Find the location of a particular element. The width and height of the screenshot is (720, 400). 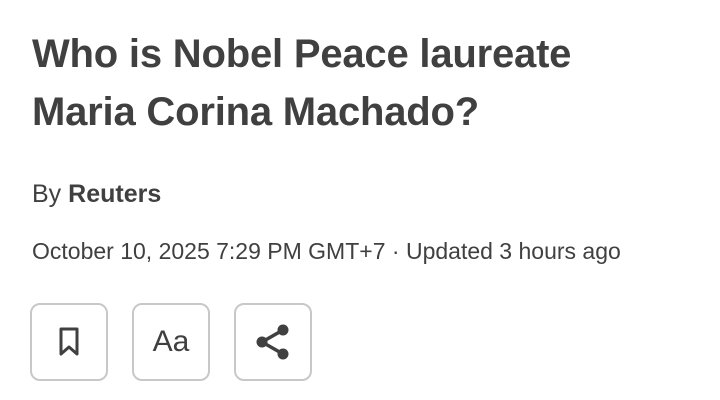

bookmark-icon is located at coordinates (69, 342).